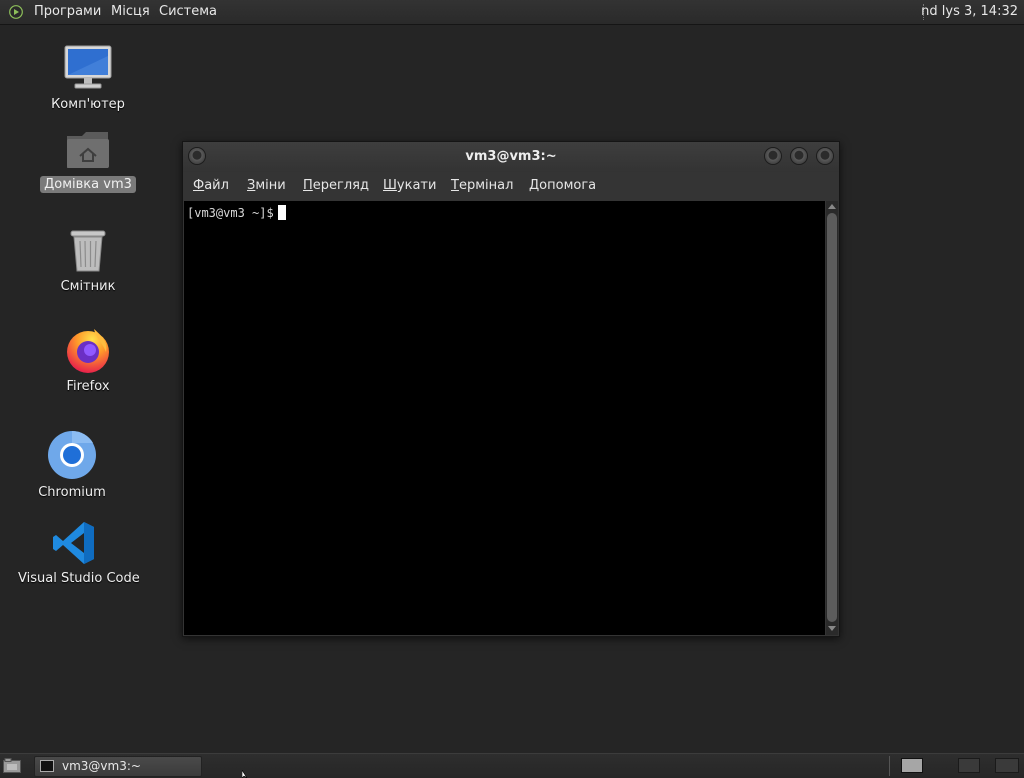 The width and height of the screenshot is (1024, 778). What do you see at coordinates (889, 766) in the screenshot?
I see `panel-separator` at bounding box center [889, 766].